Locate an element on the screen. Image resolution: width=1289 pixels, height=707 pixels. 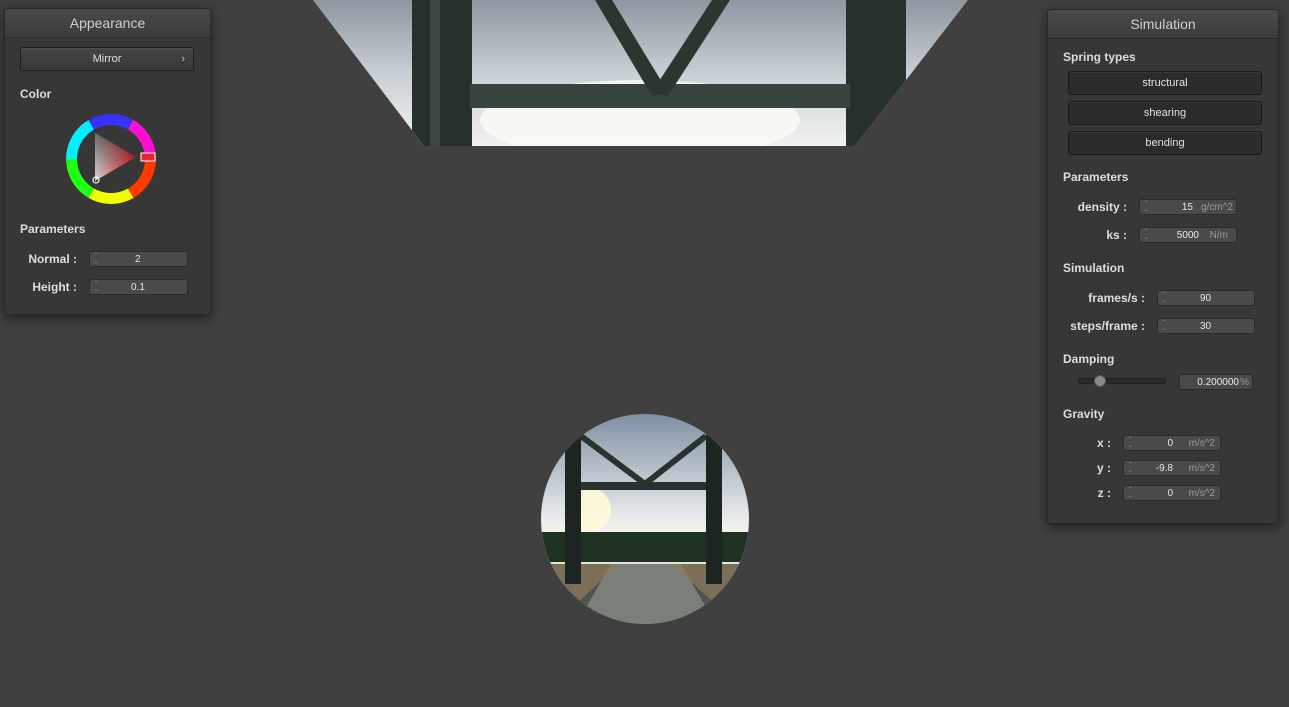
density-value: 15 is located at coordinates (1187, 207).